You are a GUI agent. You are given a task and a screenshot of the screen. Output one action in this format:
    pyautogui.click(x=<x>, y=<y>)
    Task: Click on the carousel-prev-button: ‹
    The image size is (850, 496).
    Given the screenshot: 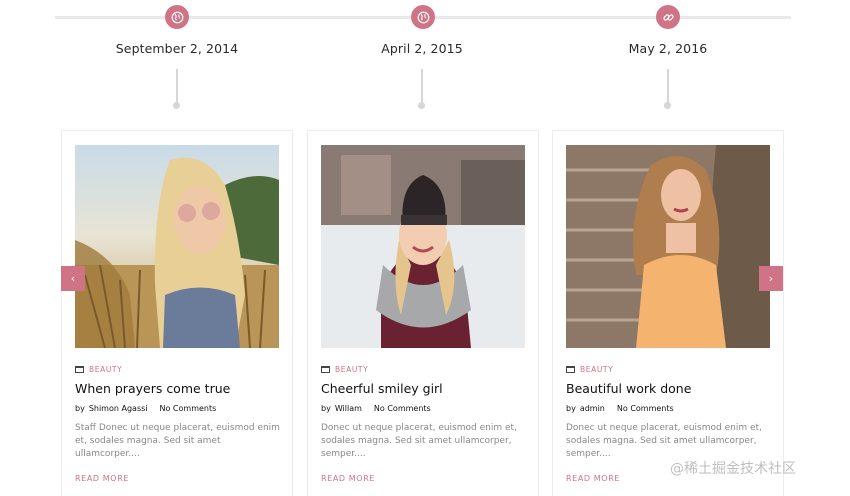 What is the action you would take?
    pyautogui.click(x=73, y=278)
    